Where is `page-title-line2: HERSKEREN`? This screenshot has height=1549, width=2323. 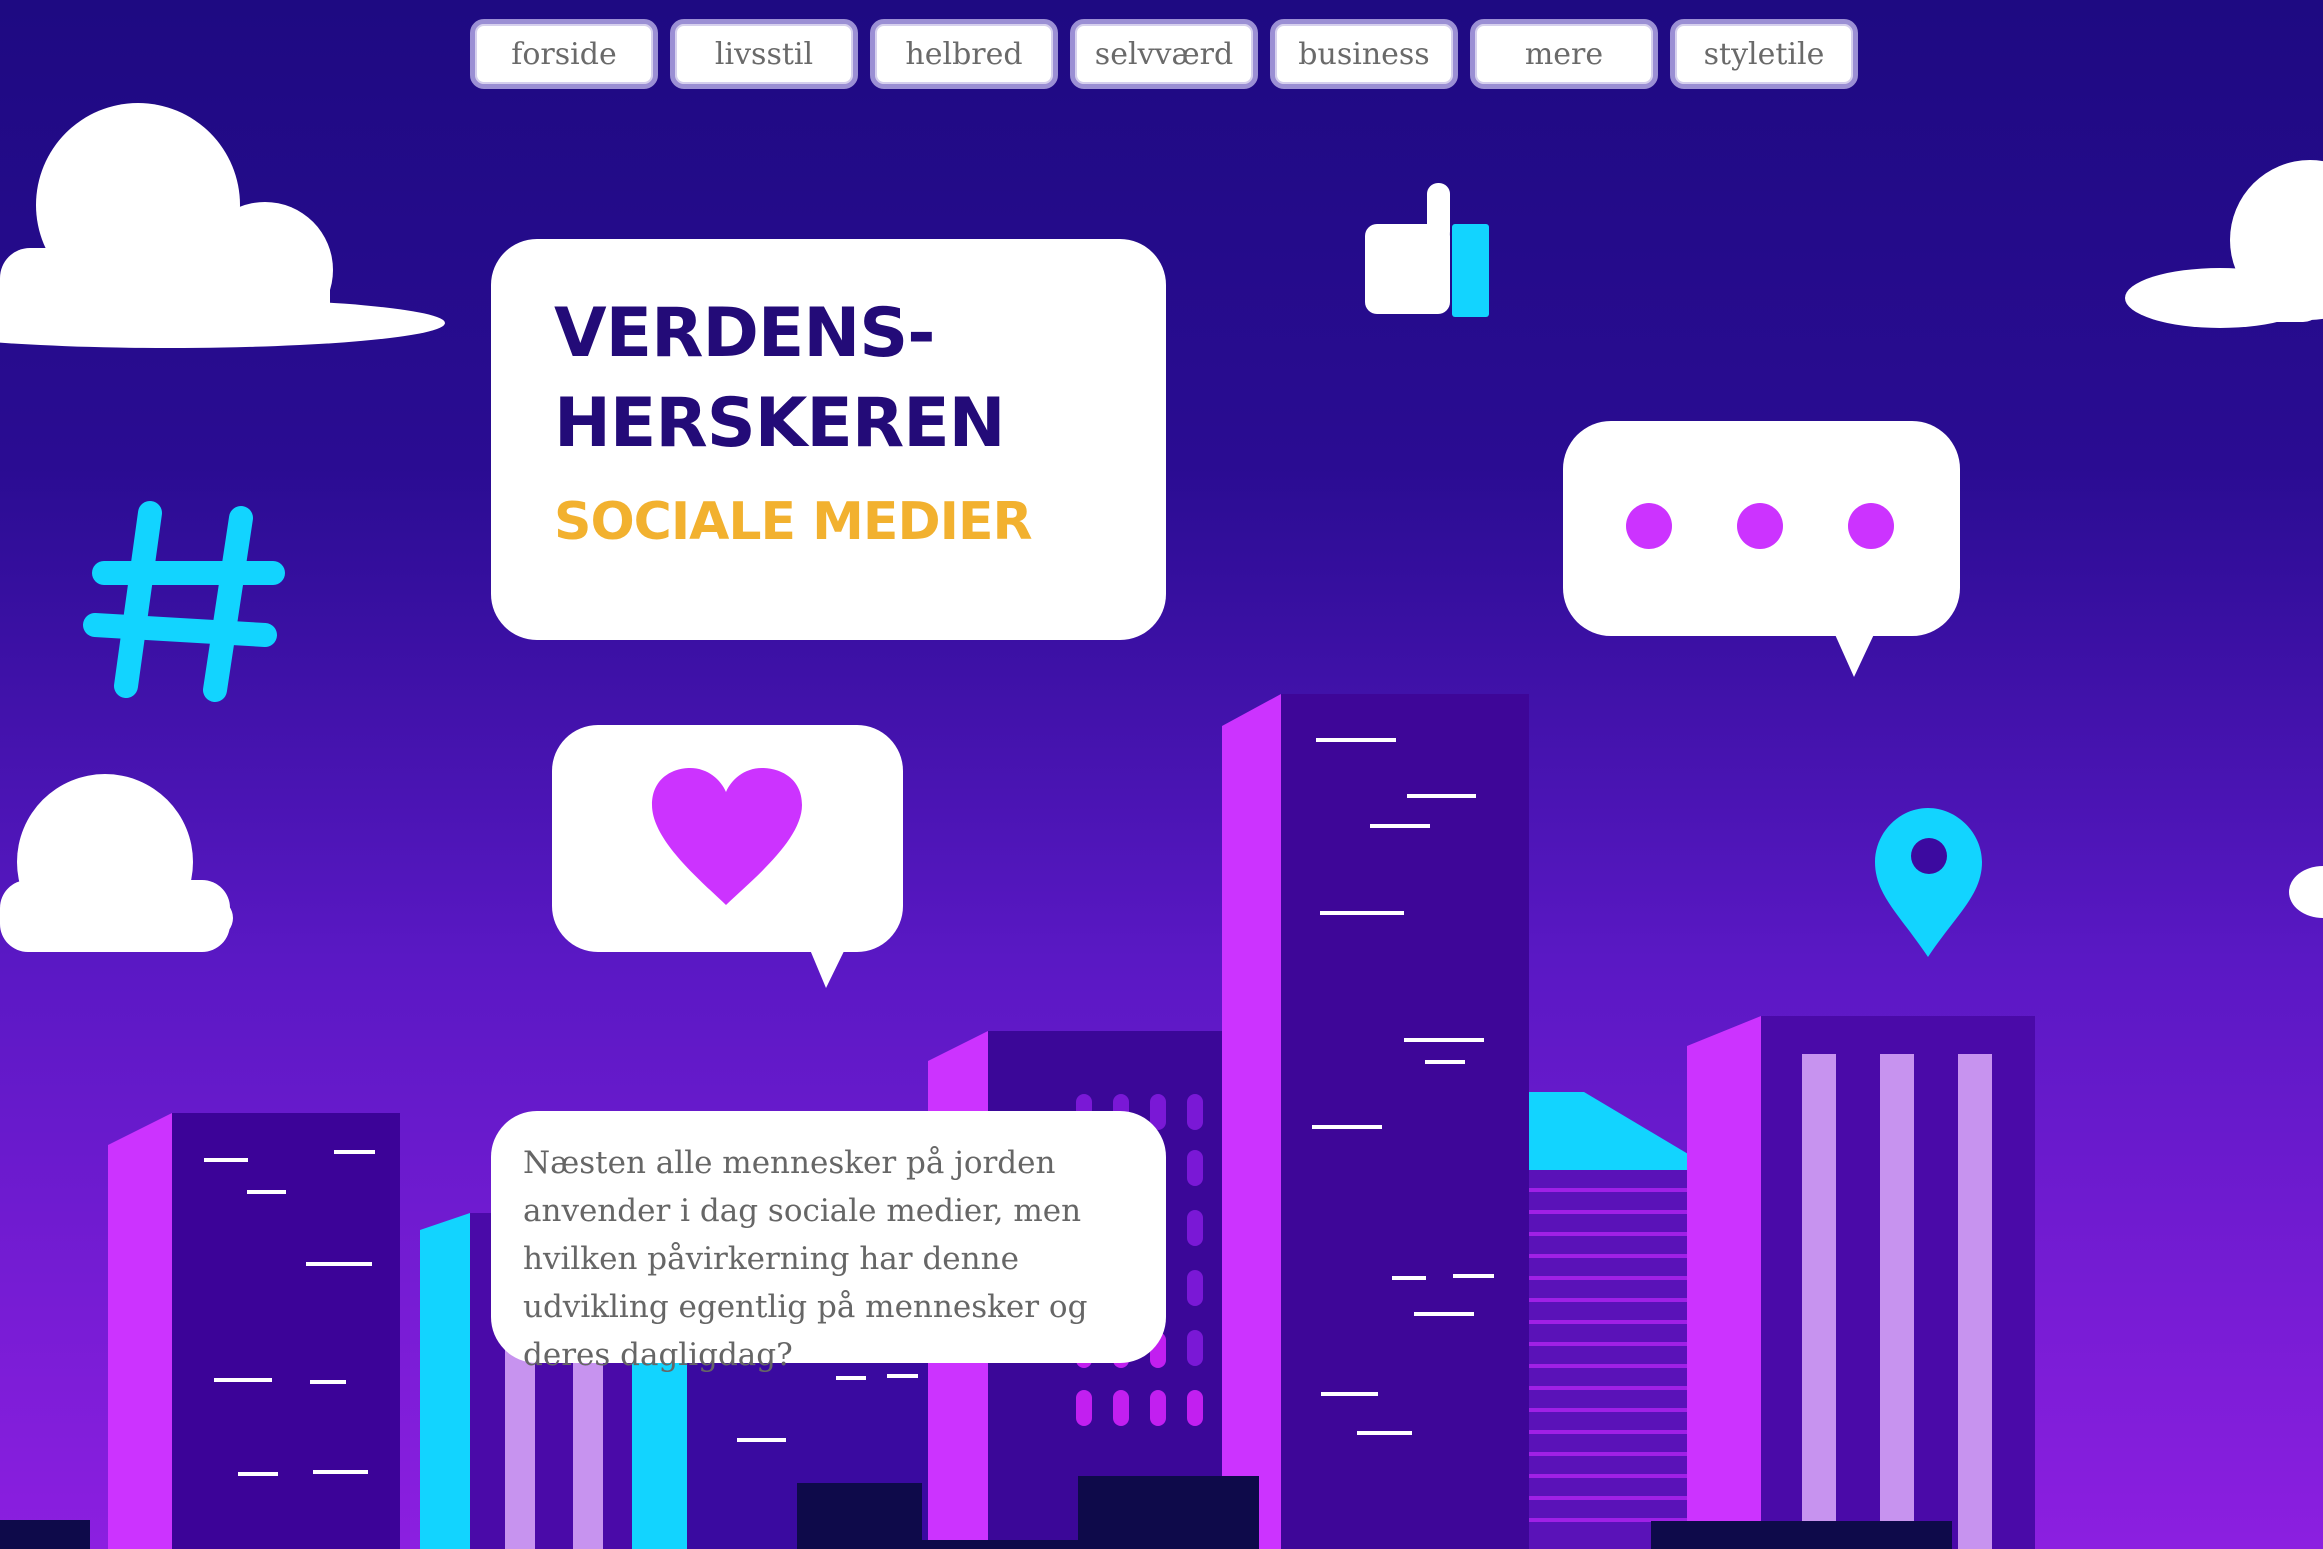
page-title-line2: HERSKEREN is located at coordinates (780, 423).